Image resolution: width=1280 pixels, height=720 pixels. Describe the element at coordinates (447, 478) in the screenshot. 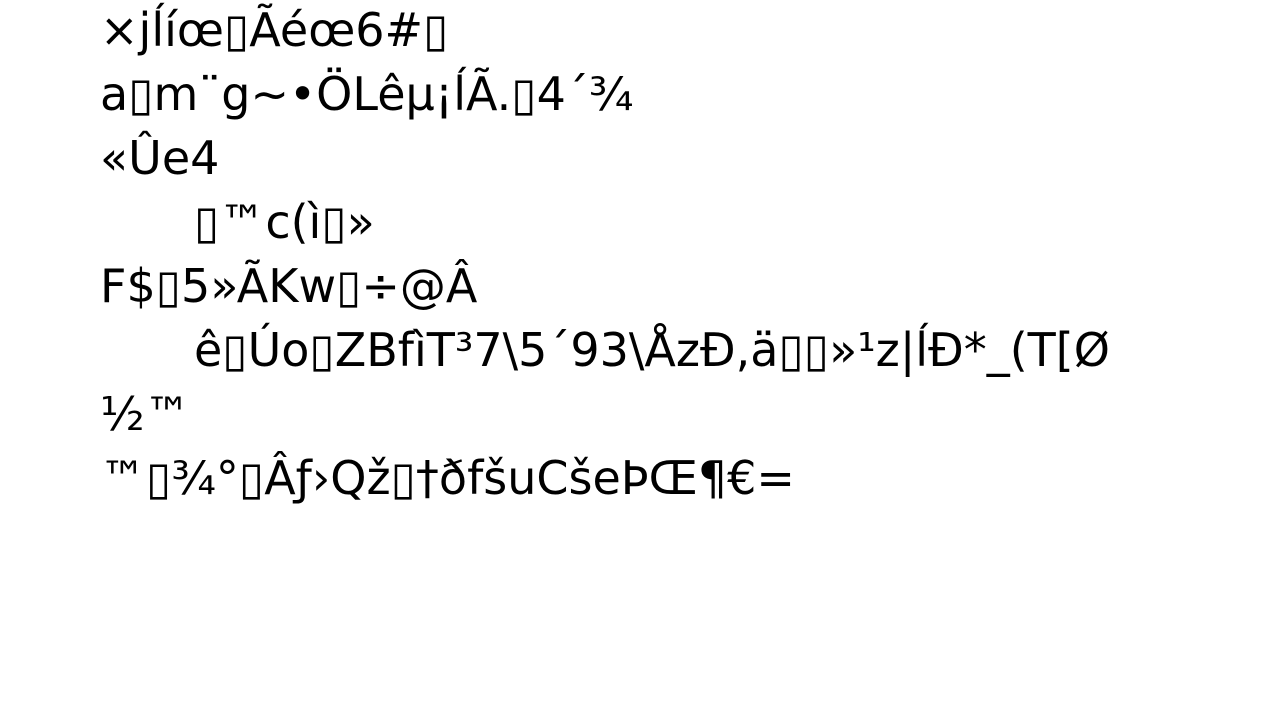

I see `text-line-8: ™▯¾°▯Âƒ›Qž▯†ðfšuCšeÞŒ¶€=` at that location.